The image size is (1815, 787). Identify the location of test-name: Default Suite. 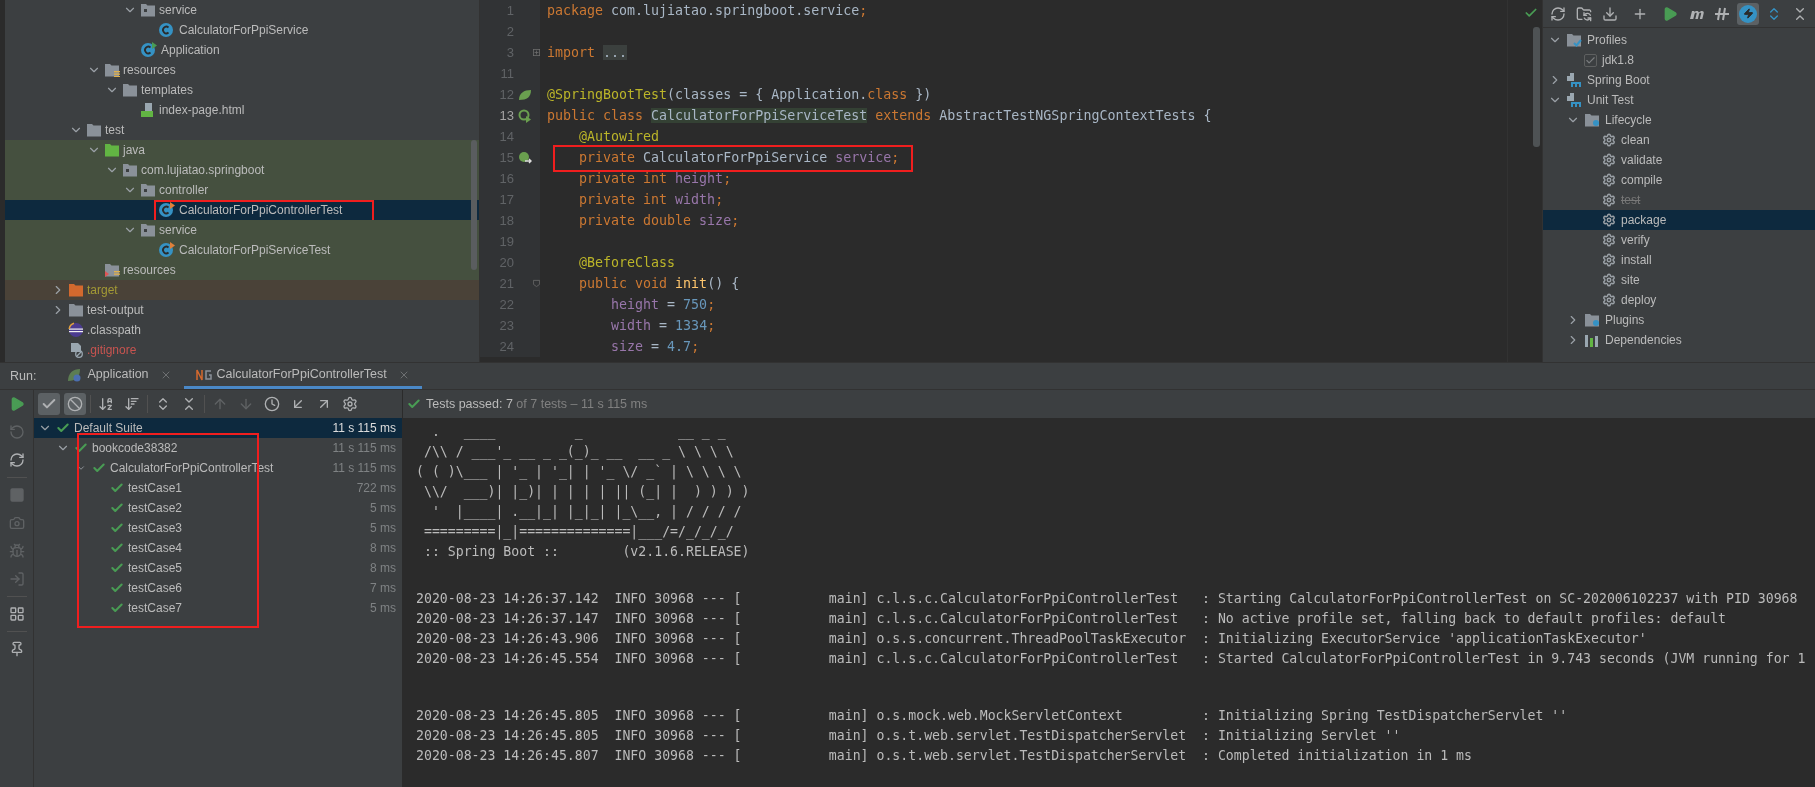
(108, 428).